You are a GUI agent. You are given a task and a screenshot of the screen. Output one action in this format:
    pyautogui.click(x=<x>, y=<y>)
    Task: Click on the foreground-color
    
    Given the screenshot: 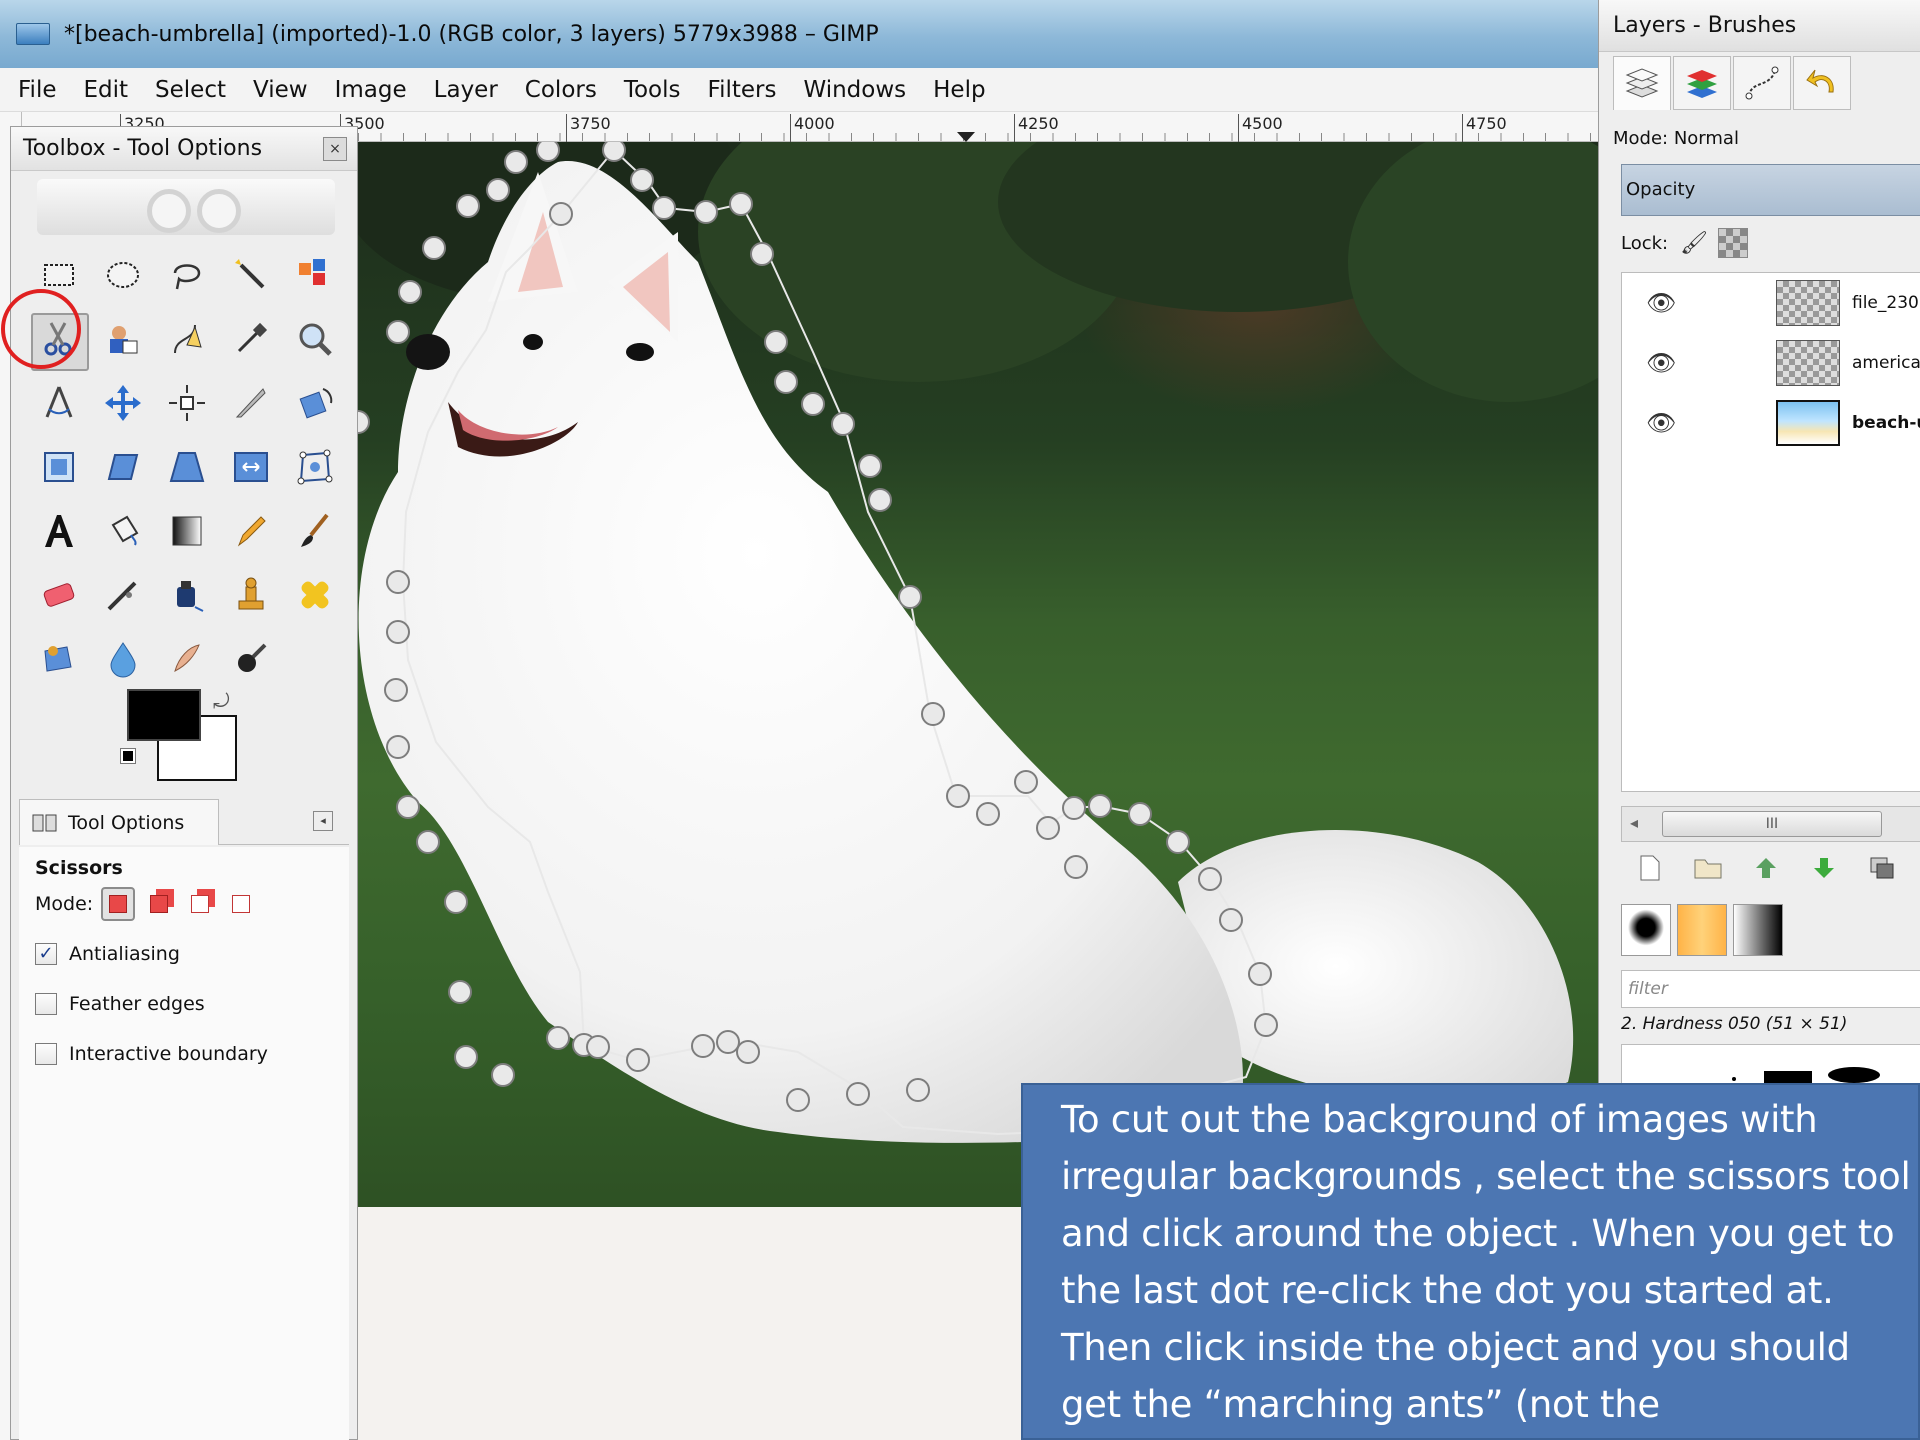 What is the action you would take?
    pyautogui.click(x=164, y=715)
    